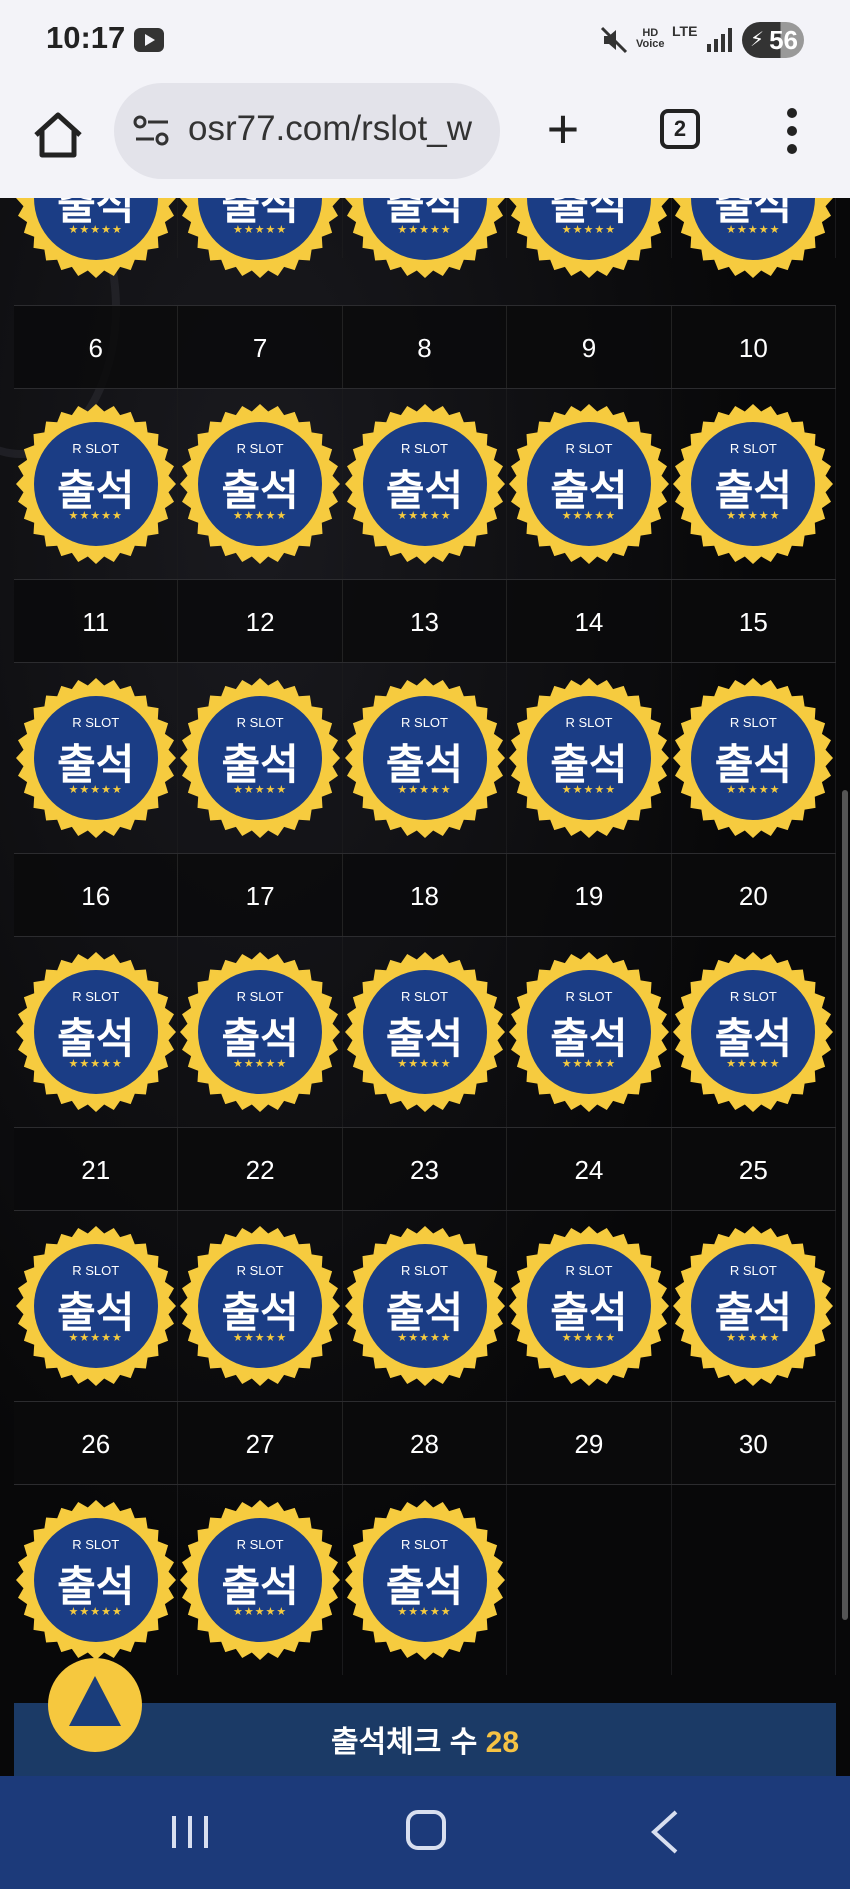 The width and height of the screenshot is (850, 1889). Describe the element at coordinates (425, 1443) in the screenshot. I see `day-number-row: 26 27 28 29 30` at that location.